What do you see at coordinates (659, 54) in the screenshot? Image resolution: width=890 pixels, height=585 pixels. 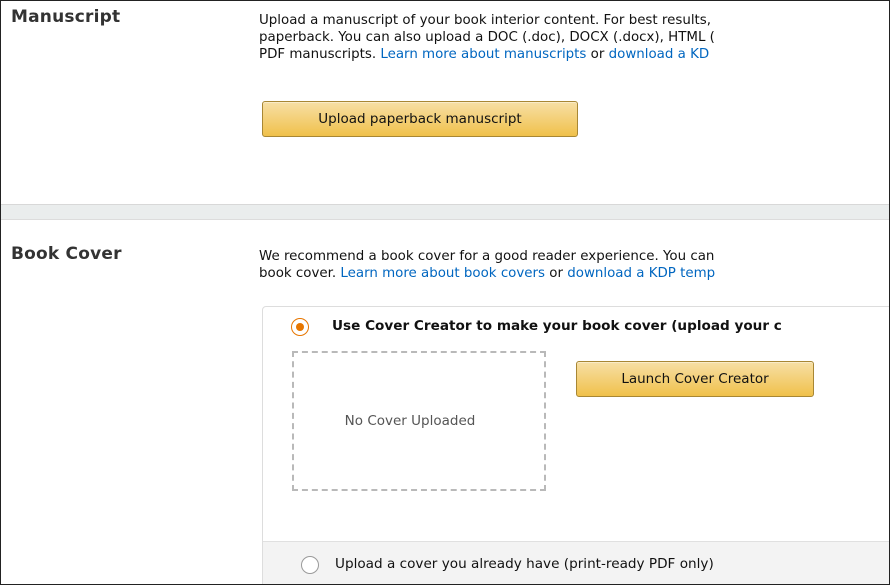 I see `download-kdp-template-link: download a KD` at bounding box center [659, 54].